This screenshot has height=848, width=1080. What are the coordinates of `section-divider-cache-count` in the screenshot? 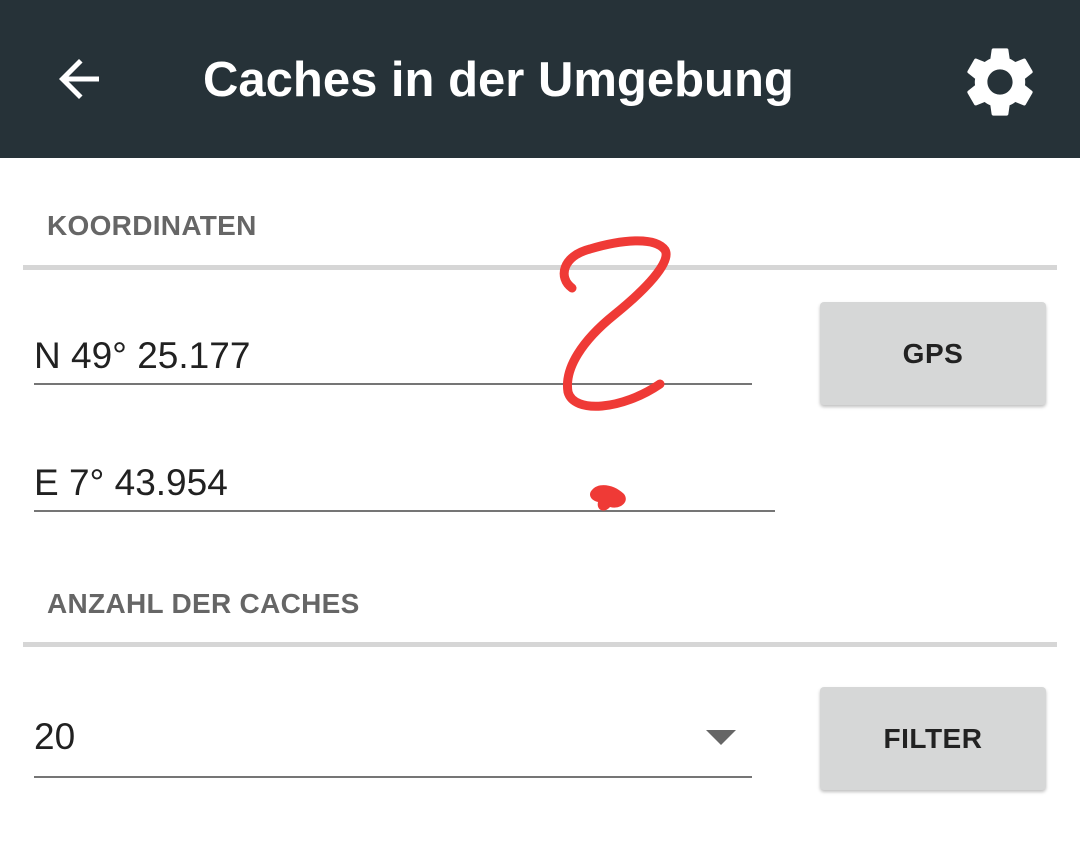 It's located at (540, 644).